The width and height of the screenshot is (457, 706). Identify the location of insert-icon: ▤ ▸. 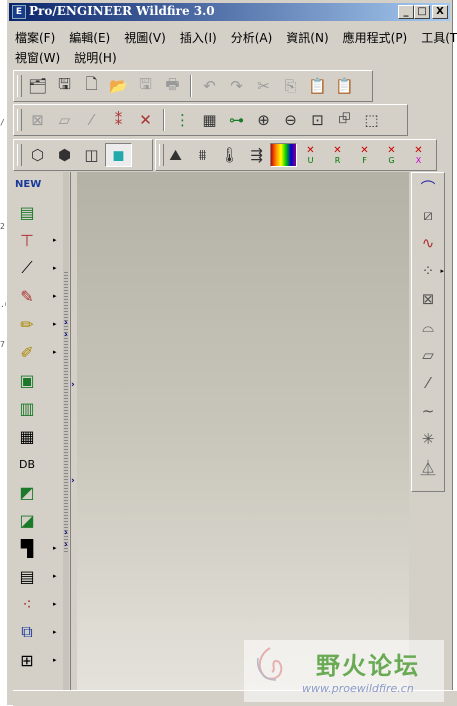
(38, 576).